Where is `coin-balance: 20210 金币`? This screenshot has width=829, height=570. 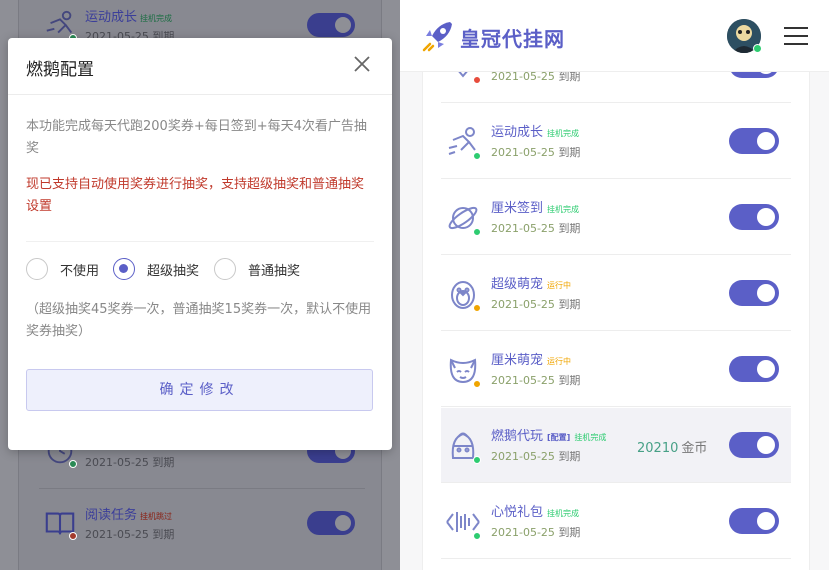 coin-balance: 20210 金币 is located at coordinates (672, 448).